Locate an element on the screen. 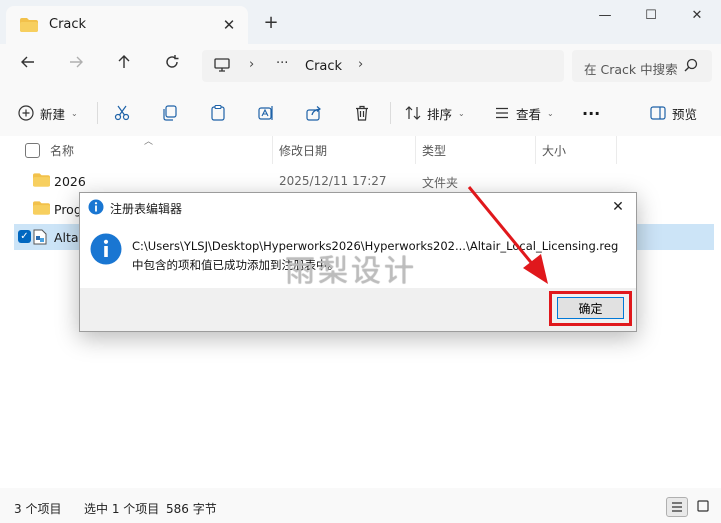  cut-button is located at coordinates (122, 113).